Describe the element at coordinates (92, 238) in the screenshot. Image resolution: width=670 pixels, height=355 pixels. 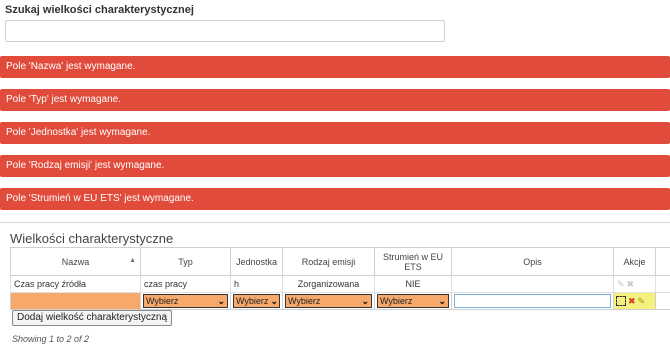
I see `panel-title: Wielkości charakterystyczne` at that location.